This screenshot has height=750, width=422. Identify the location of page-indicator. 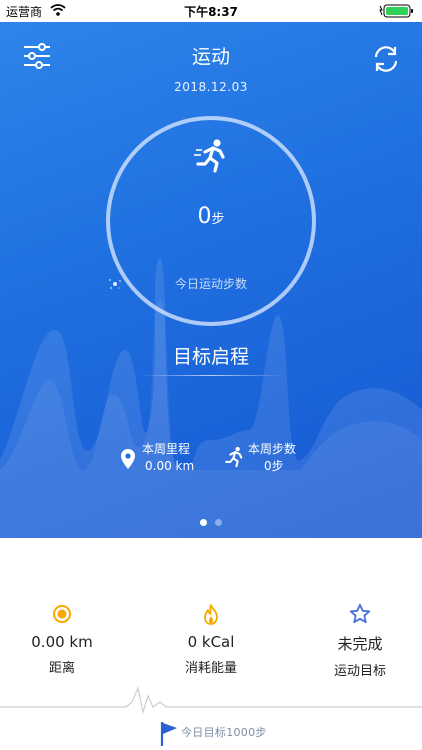
(211, 520).